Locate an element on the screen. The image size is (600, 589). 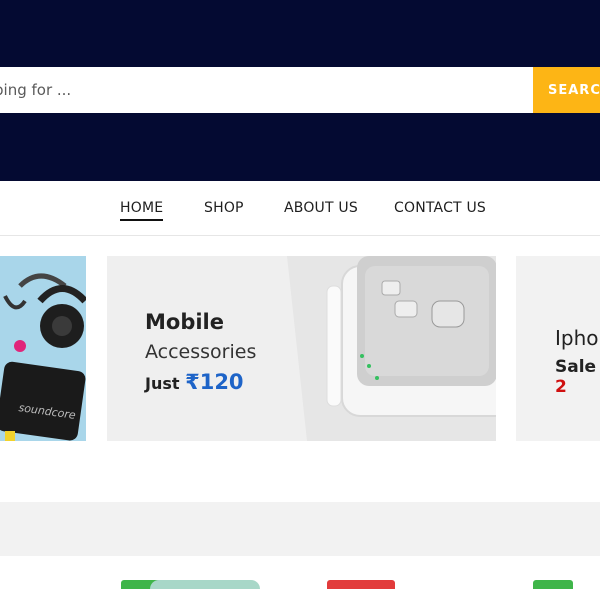
banner-iphone: Ipho Sale 2 is located at coordinates (558, 348).